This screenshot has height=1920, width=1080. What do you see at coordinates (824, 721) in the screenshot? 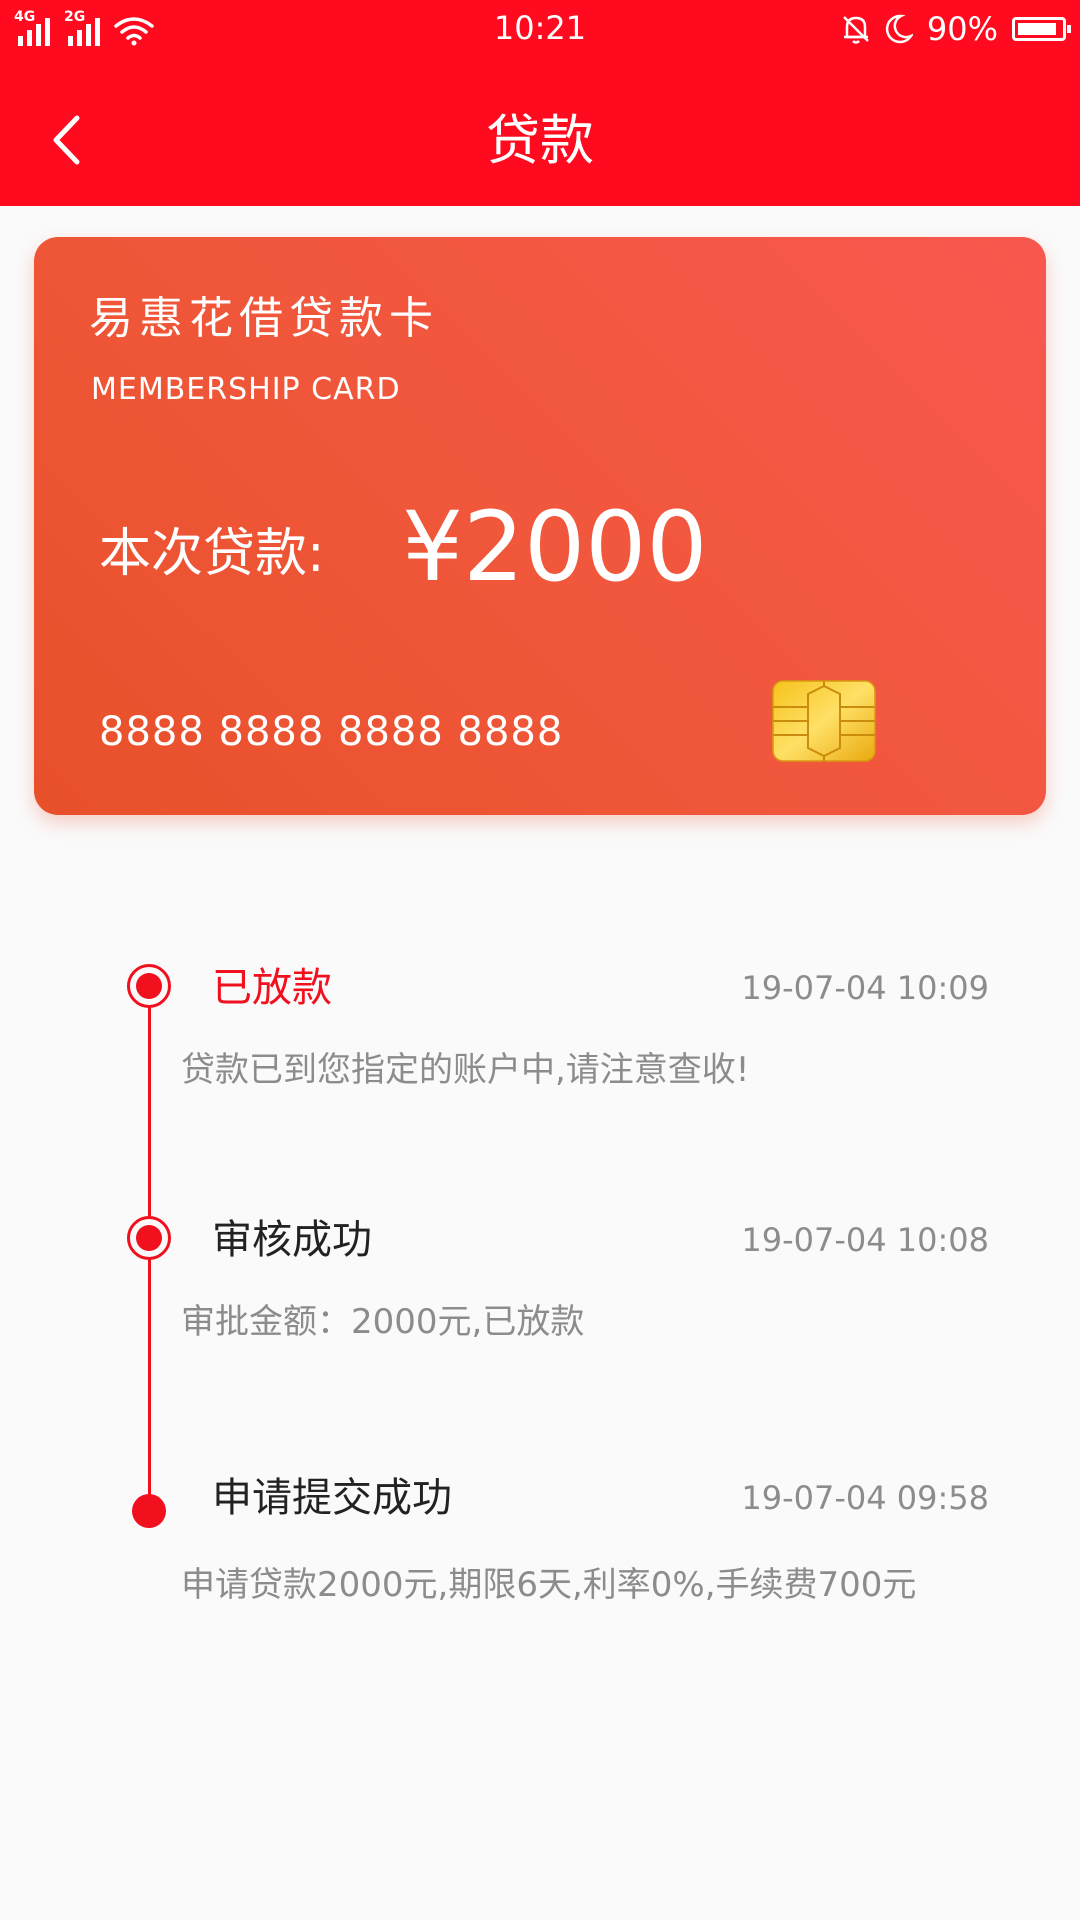
I see `card-chip-icon` at bounding box center [824, 721].